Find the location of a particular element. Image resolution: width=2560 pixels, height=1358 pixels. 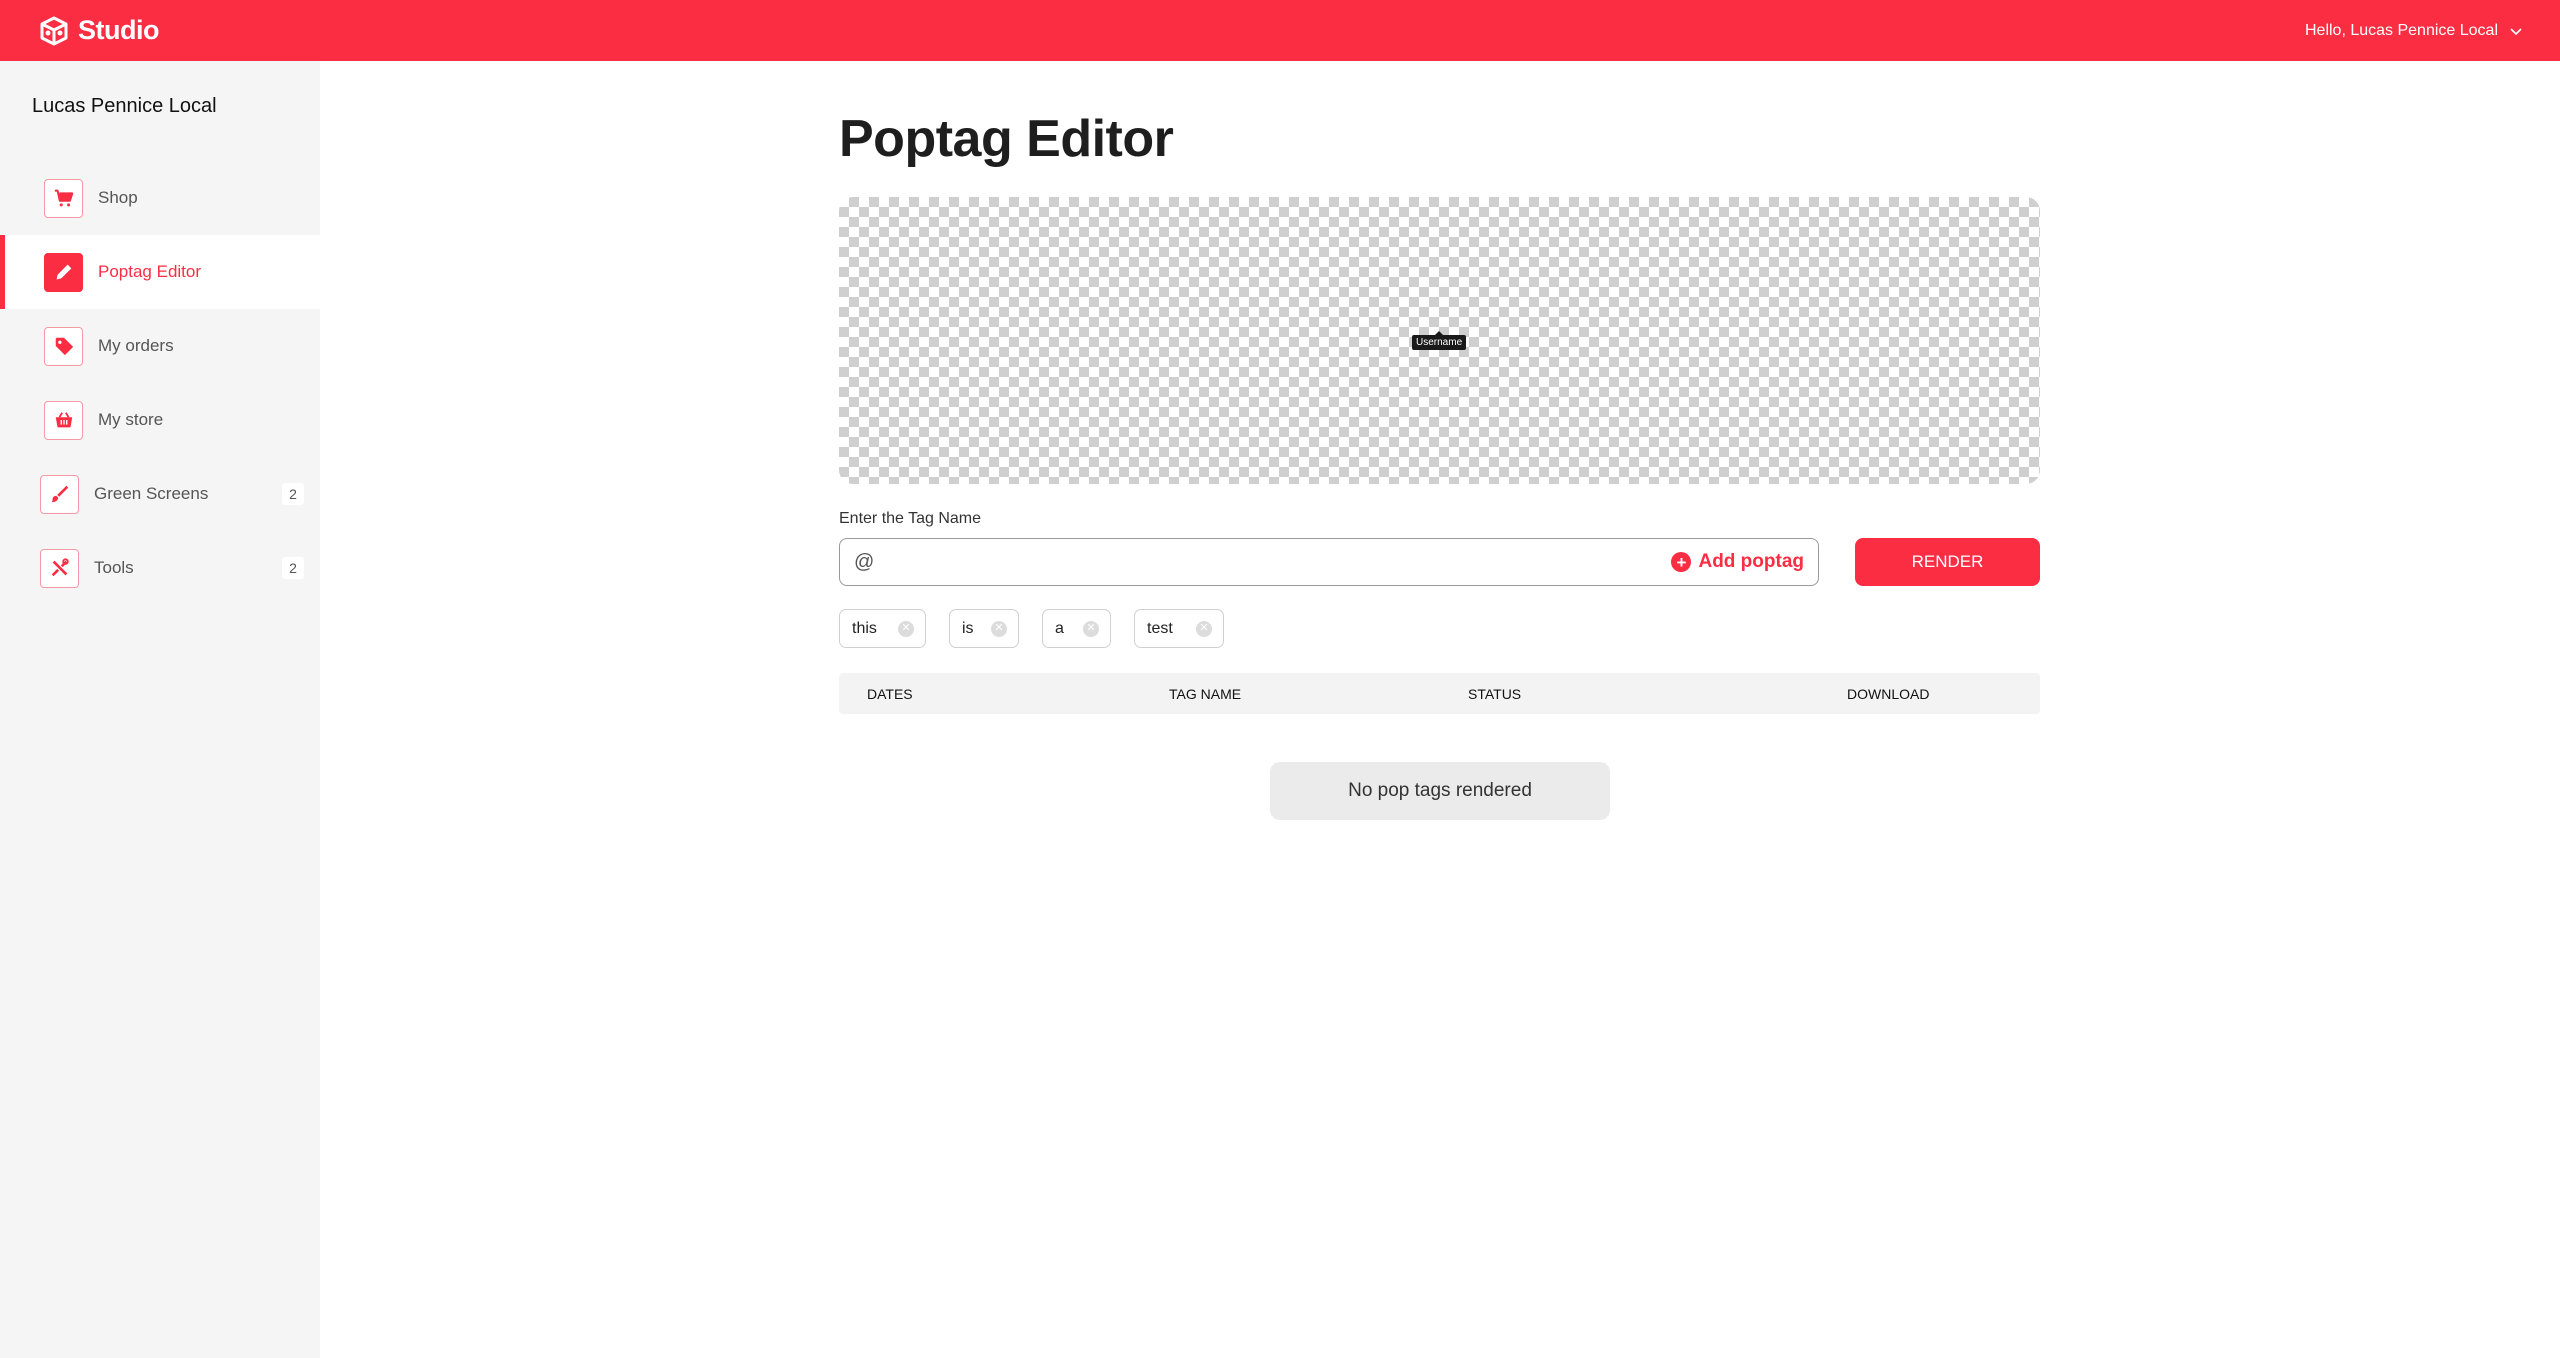

tag-name-field: + Add poptag is located at coordinates (1329, 562).